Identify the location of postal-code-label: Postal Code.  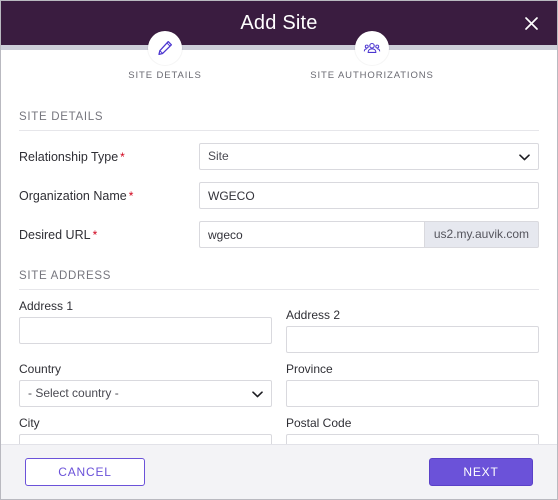
(319, 423).